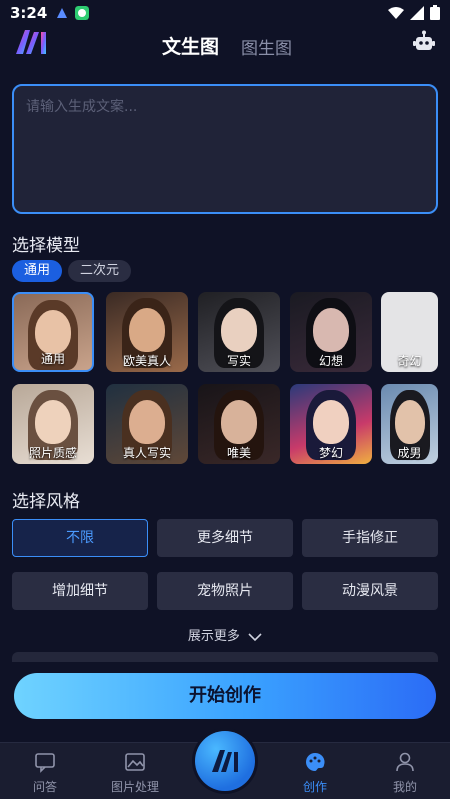 The height and width of the screenshot is (799, 450). What do you see at coordinates (314, 787) in the screenshot?
I see `nav-label: 创作` at bounding box center [314, 787].